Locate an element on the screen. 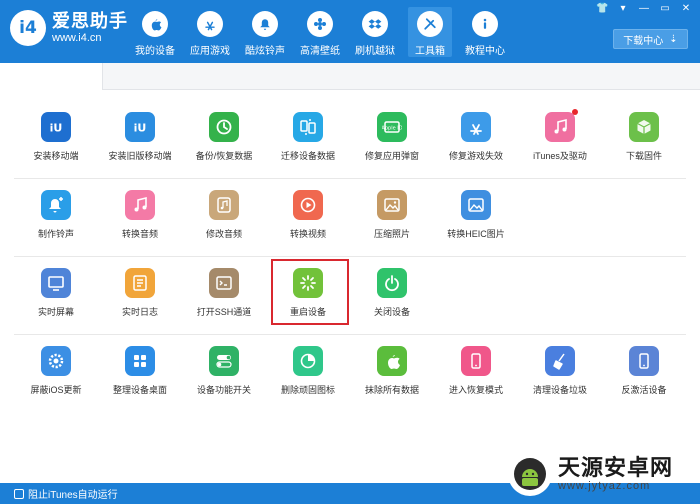 This screenshot has width=700, height=504. app-store-icon is located at coordinates (210, 24).